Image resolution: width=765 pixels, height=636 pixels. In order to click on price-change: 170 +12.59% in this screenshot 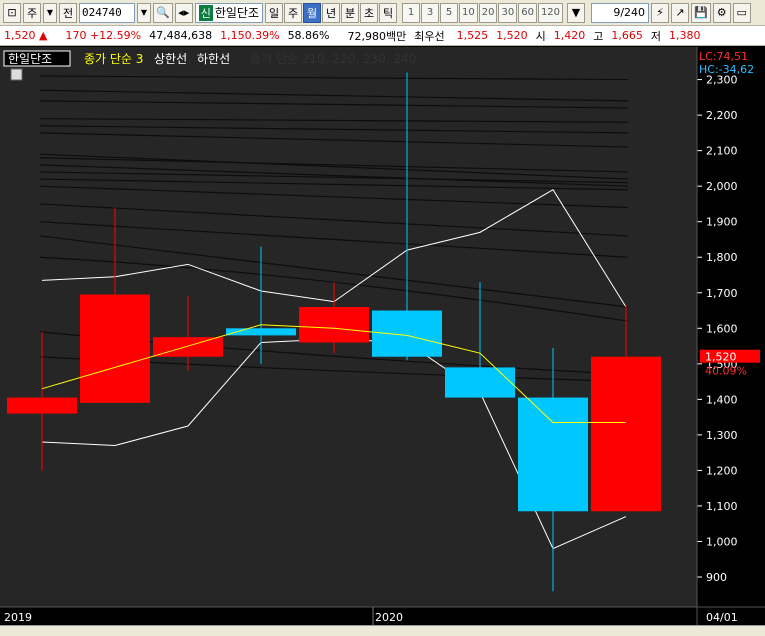, I will do `click(103, 35)`.